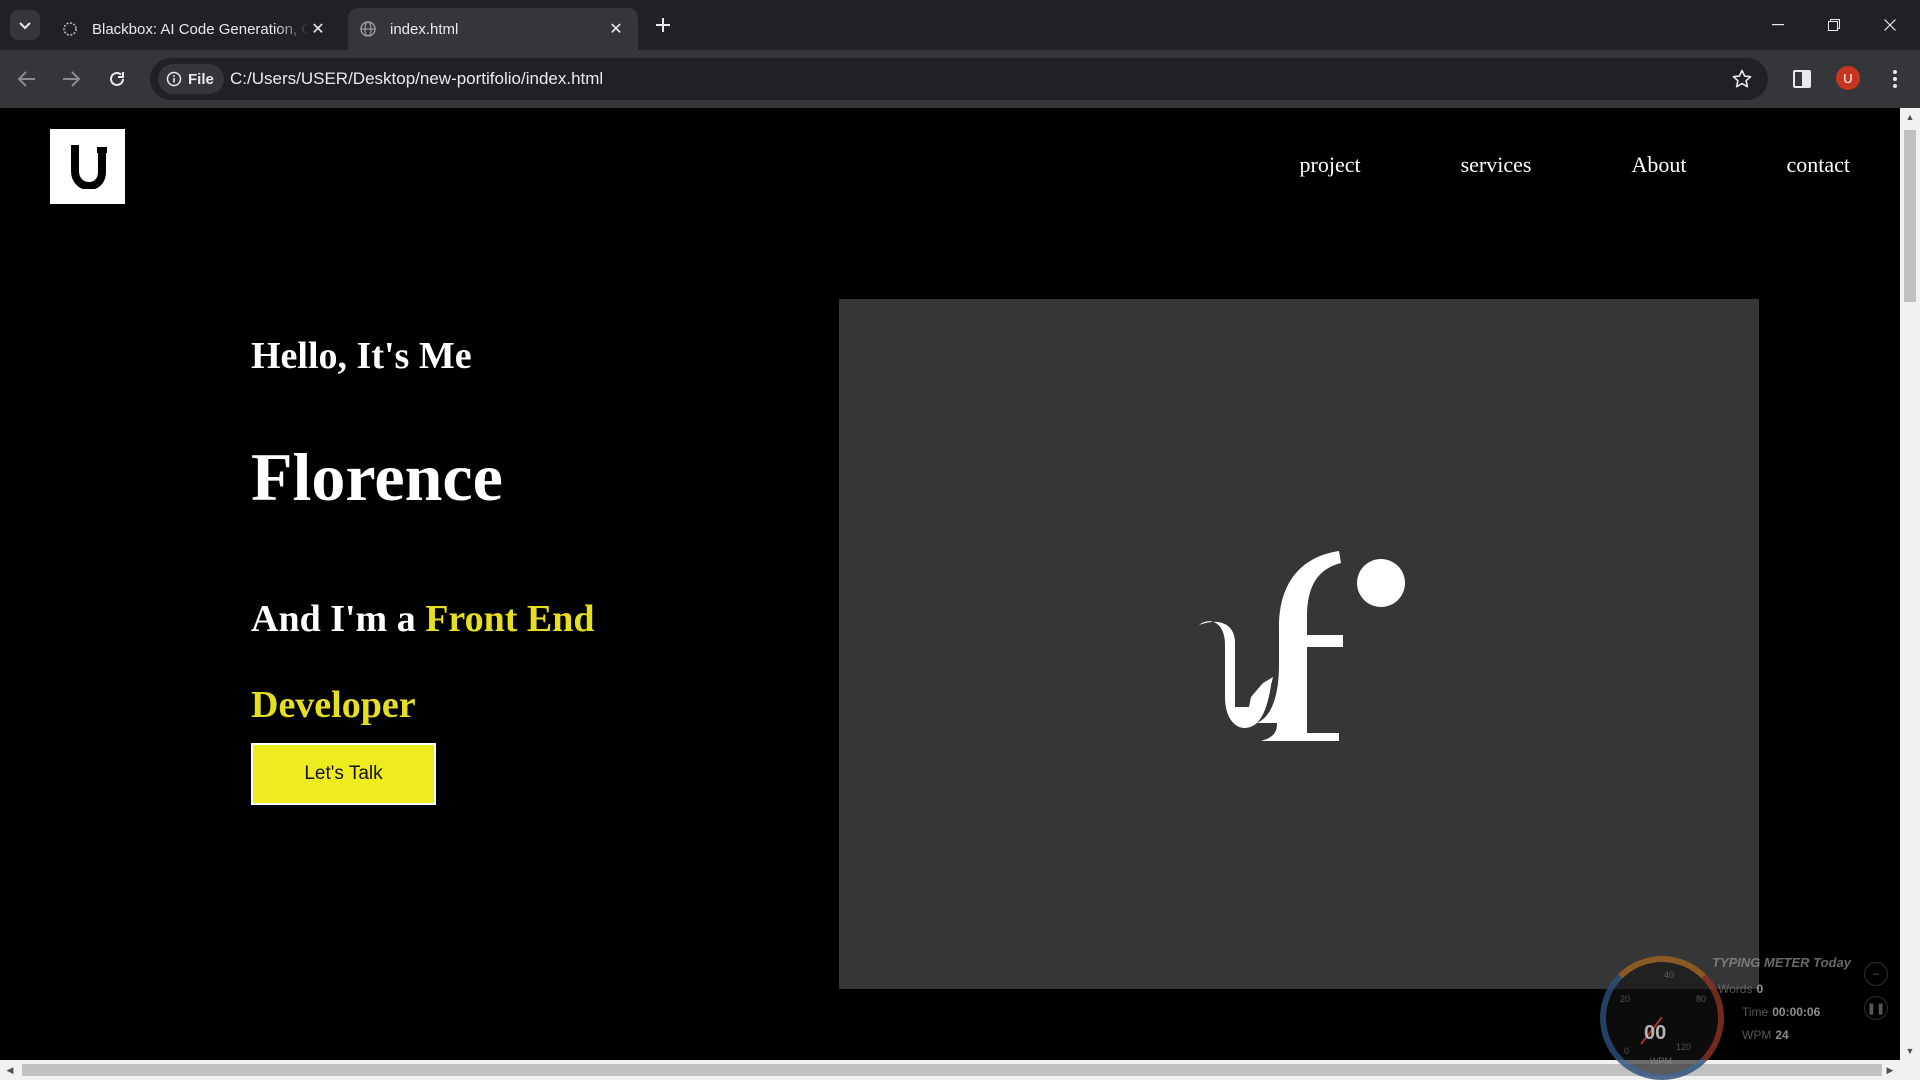 Image resolution: width=1920 pixels, height=1080 pixels. I want to click on minimize-button, so click(1778, 25).